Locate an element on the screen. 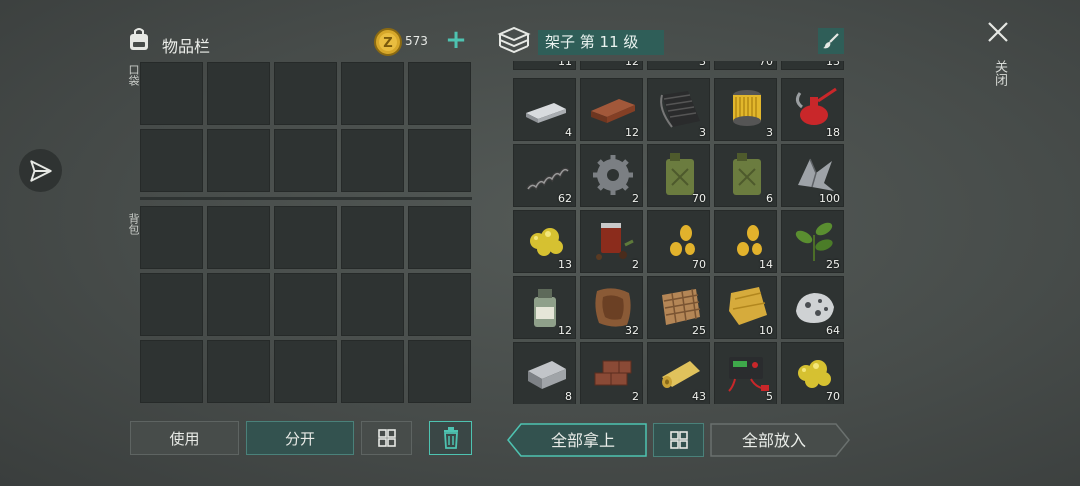 The width and height of the screenshot is (1080, 486). shelf-slot: 10 is located at coordinates (745, 307).